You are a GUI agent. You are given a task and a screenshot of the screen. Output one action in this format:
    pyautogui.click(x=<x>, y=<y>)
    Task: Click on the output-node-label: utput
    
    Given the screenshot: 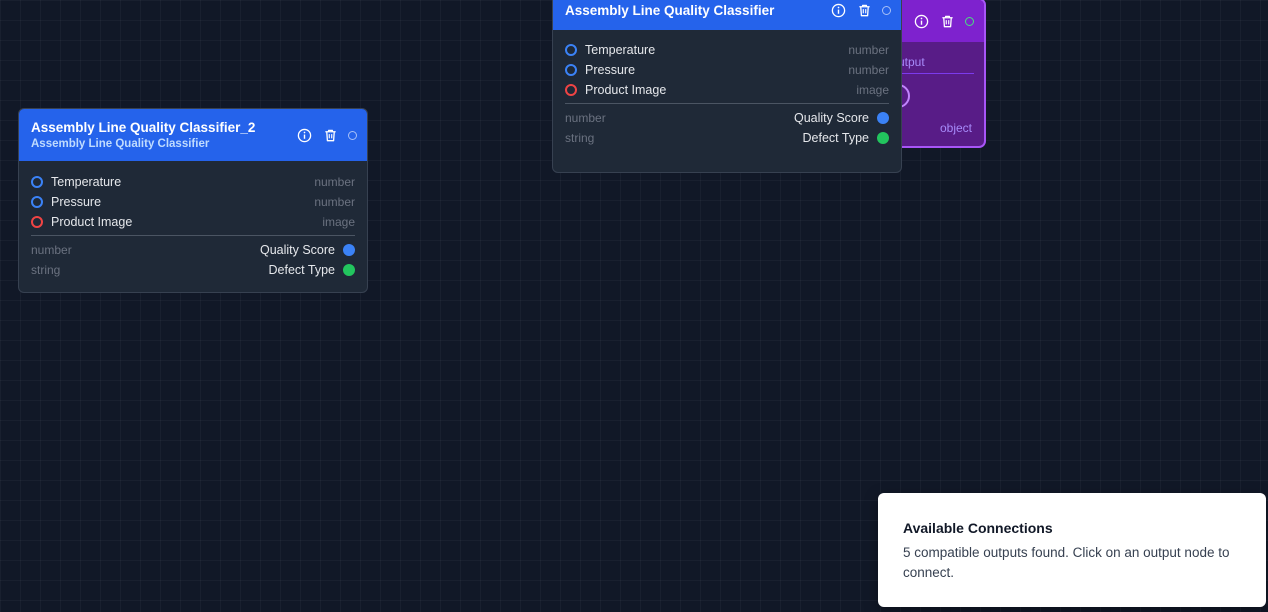 What is the action you would take?
    pyautogui.click(x=911, y=62)
    